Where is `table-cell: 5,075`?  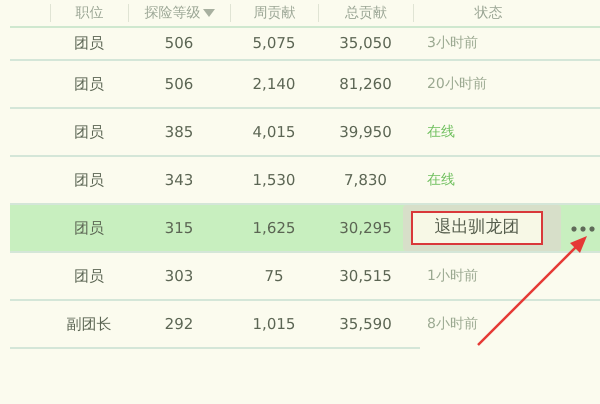 table-cell: 5,075 is located at coordinates (274, 43).